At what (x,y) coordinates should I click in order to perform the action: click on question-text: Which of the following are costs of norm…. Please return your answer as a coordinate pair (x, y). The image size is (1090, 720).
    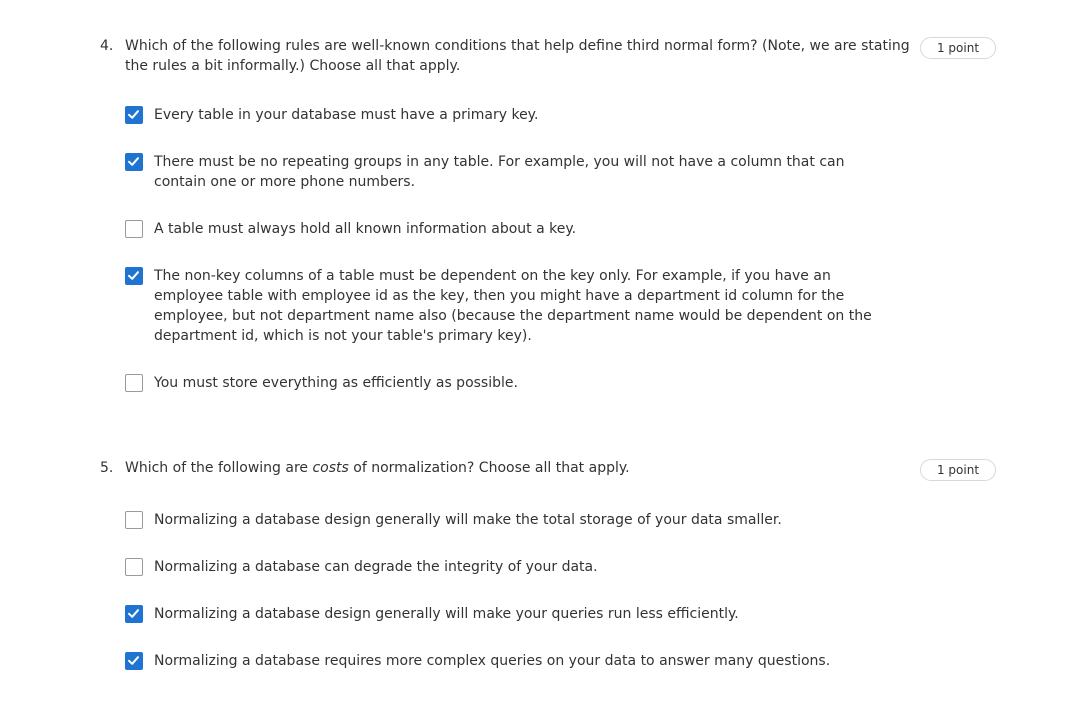
    Looking at the image, I should click on (522, 468).